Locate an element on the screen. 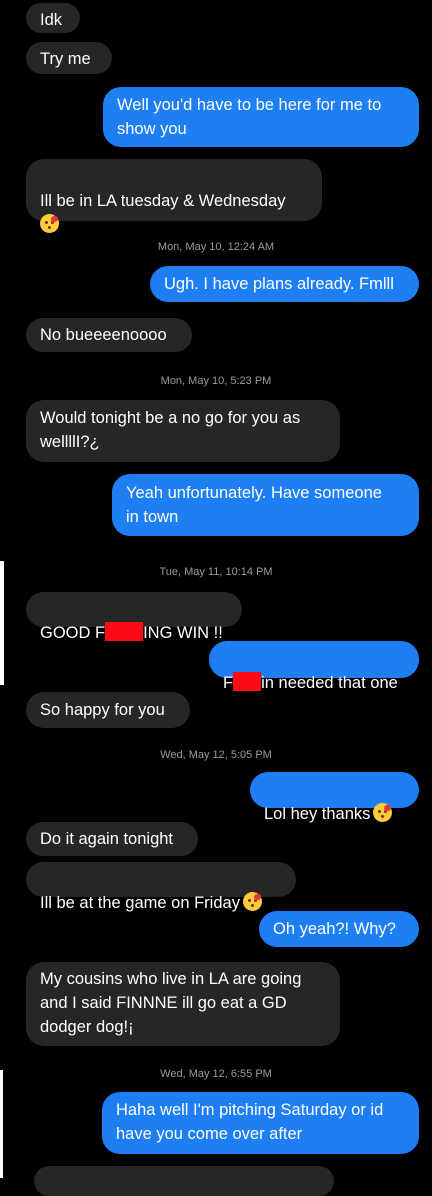 This screenshot has height=1196, width=432. message-incoming: Idk is located at coordinates (53, 18).